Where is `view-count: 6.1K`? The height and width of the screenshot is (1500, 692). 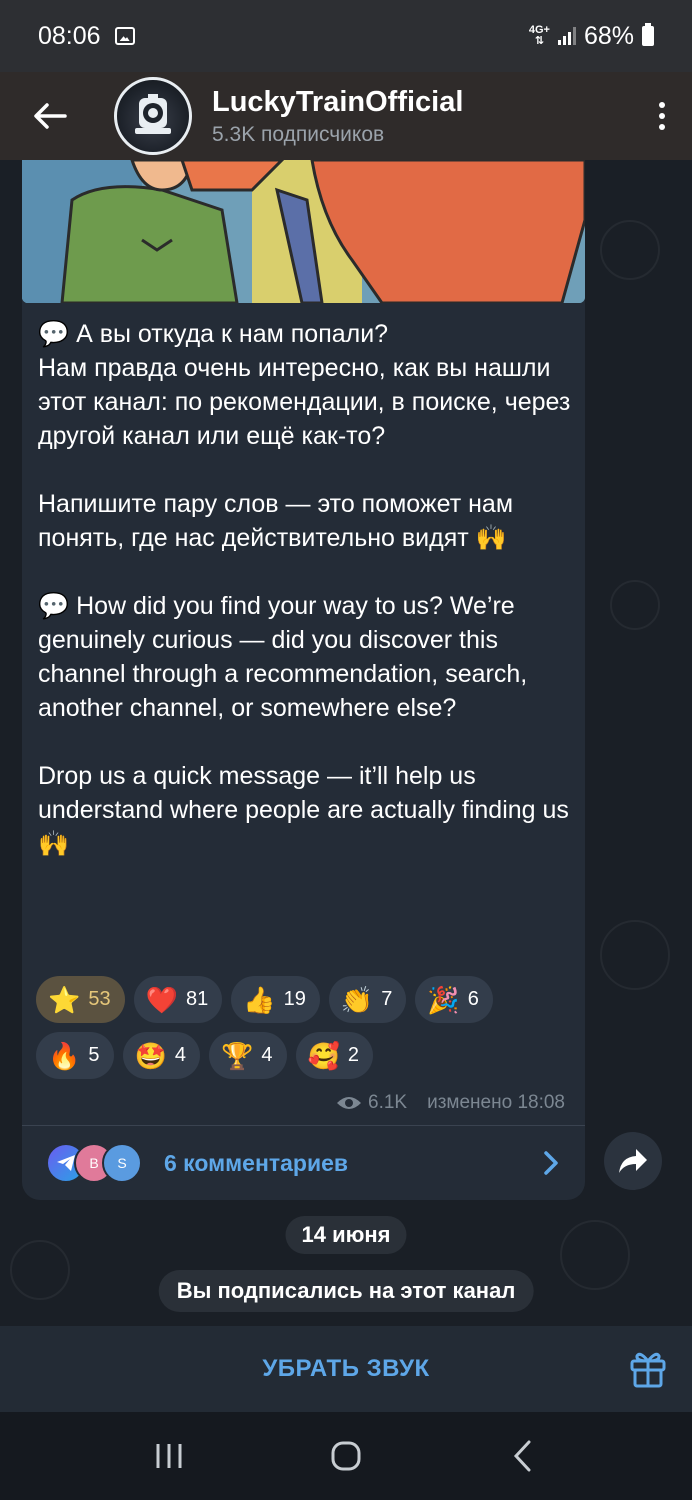 view-count: 6.1K is located at coordinates (388, 1102).